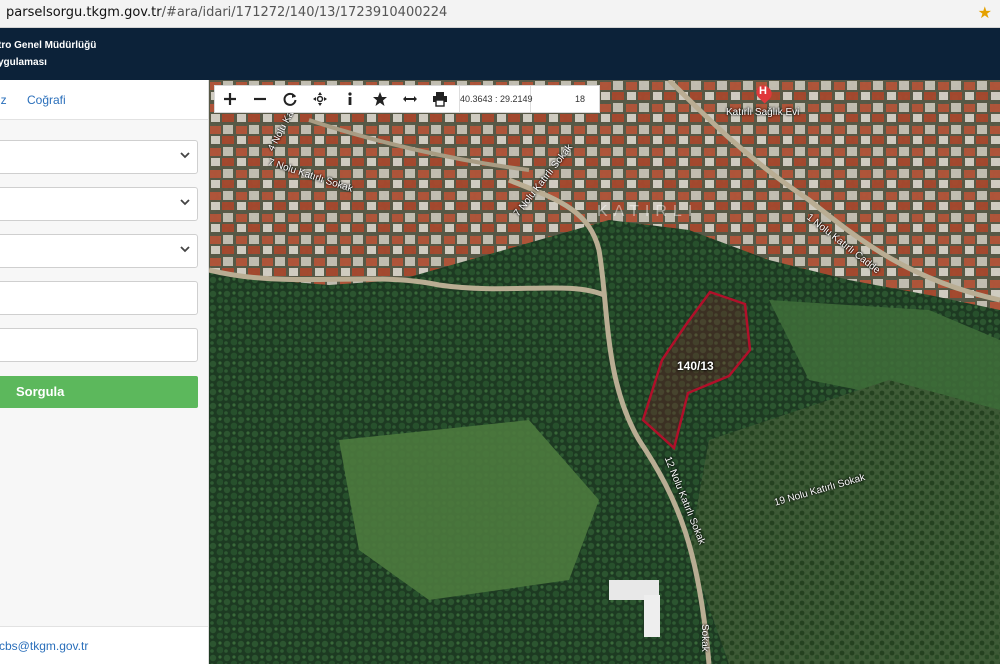 The height and width of the screenshot is (664, 1000). I want to click on favorite-icon, so click(380, 99).